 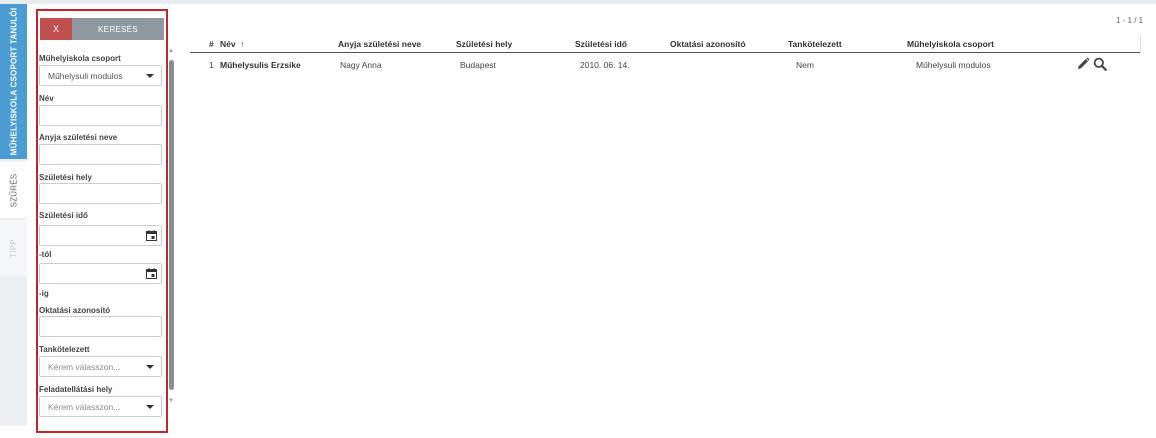 I want to click on header-name-label: Név, so click(x=228, y=44).